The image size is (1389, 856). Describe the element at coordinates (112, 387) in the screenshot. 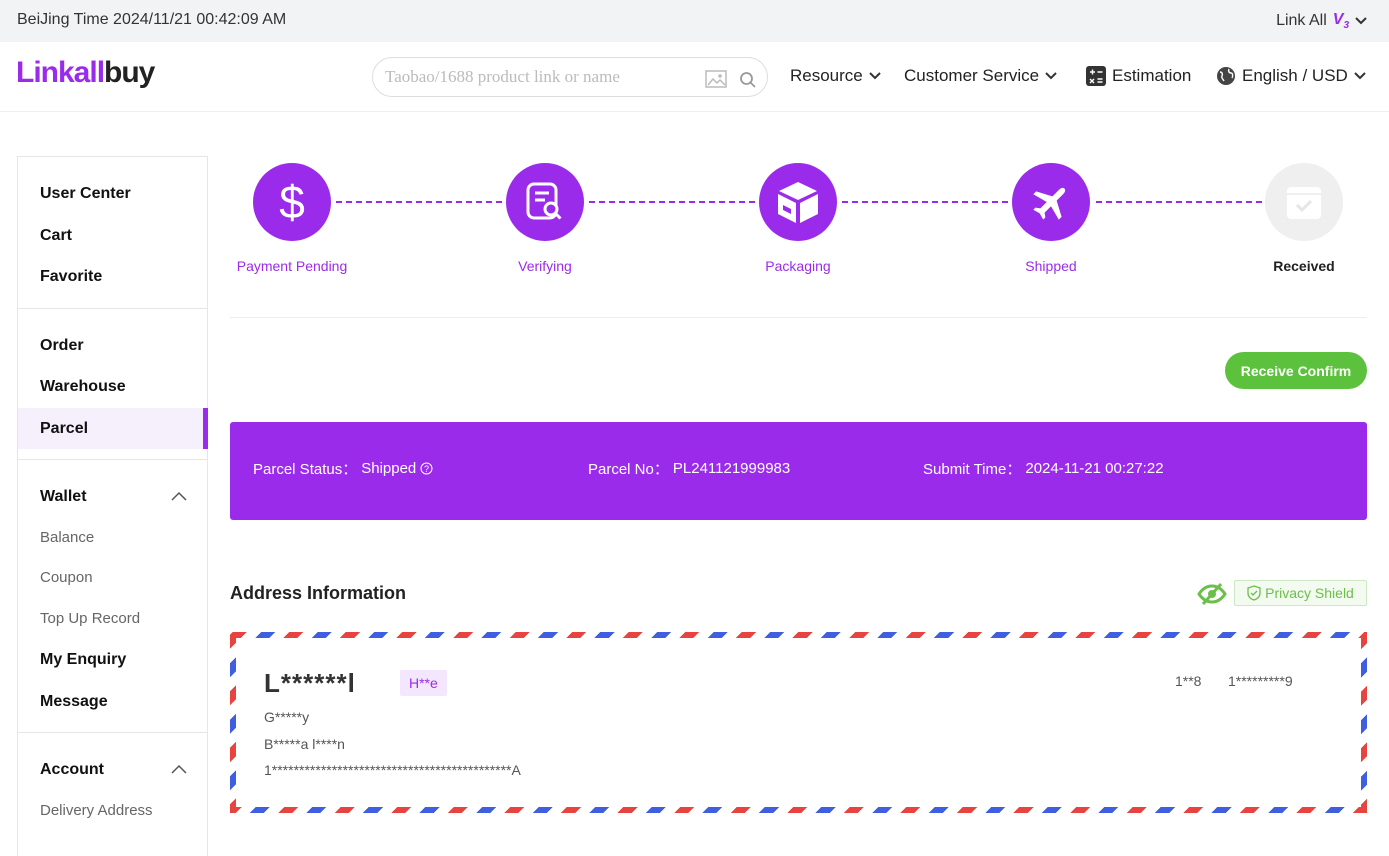

I see `sidebar-item-warehouse: Warehouse` at that location.